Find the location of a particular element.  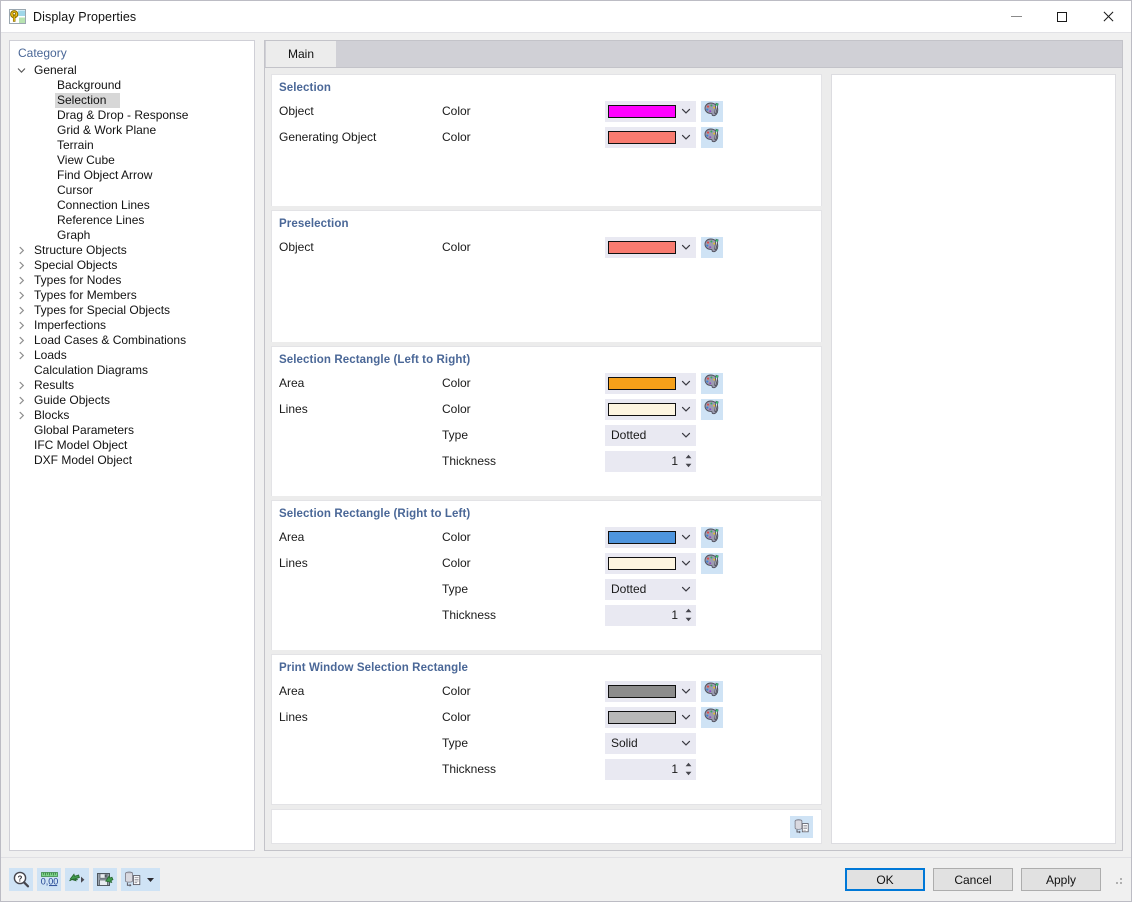

close-button is located at coordinates (1108, 16).